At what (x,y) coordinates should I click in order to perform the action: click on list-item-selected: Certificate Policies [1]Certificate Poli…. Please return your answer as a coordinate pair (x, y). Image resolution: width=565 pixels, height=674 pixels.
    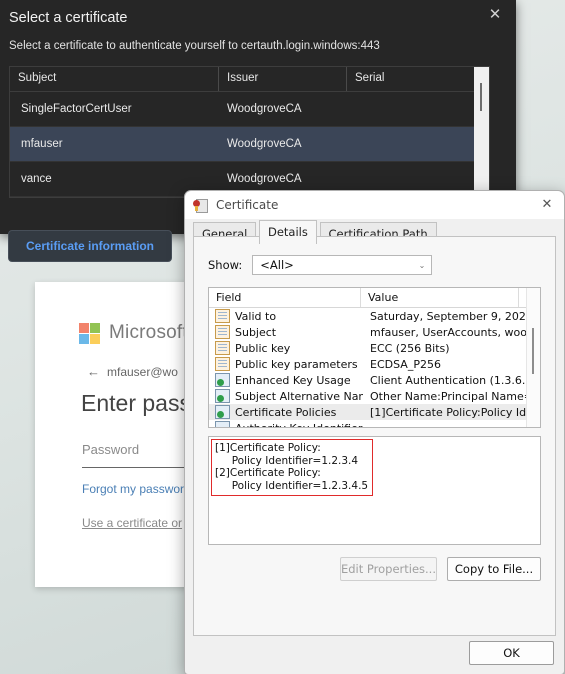
    Looking at the image, I should click on (374, 412).